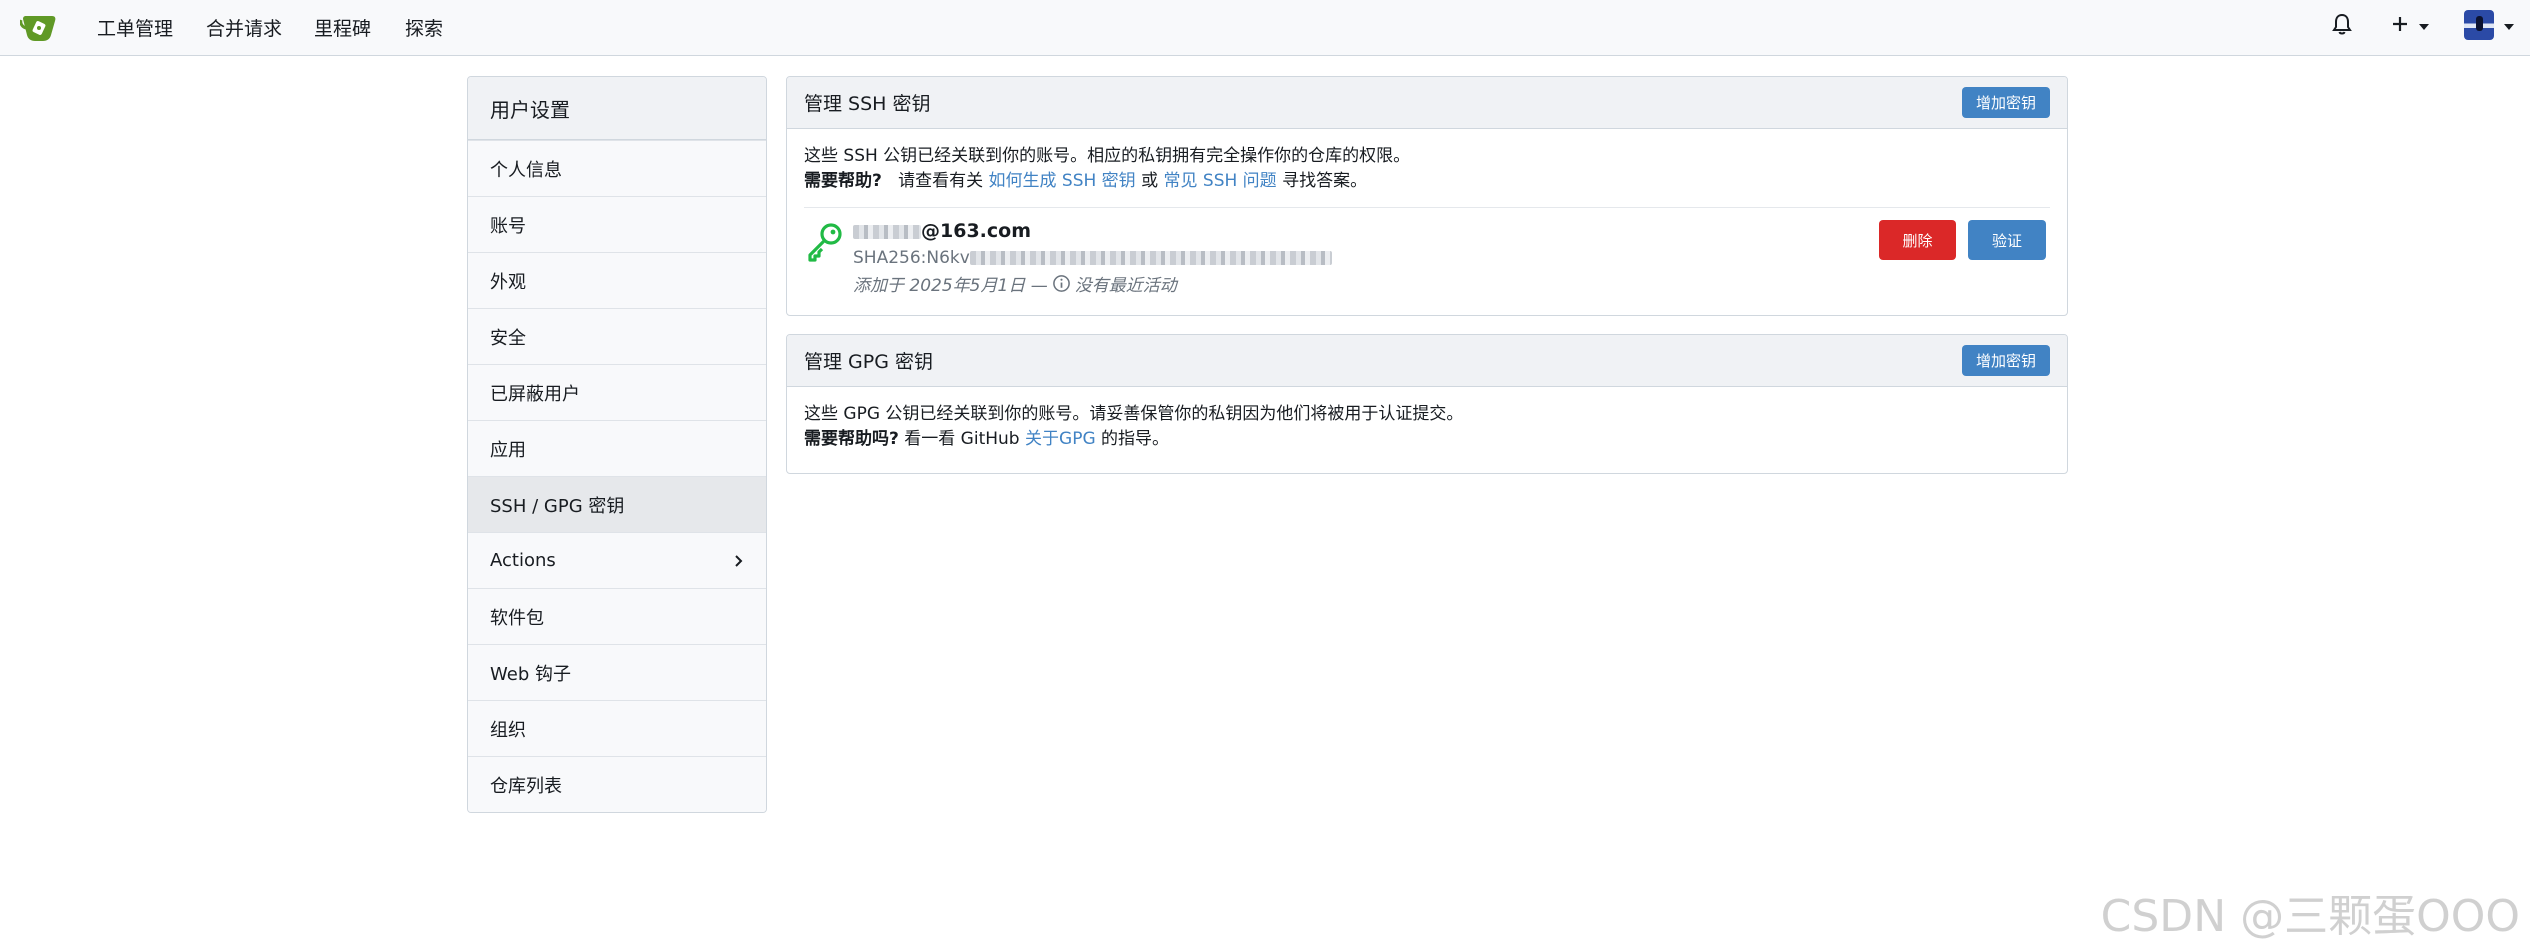 The image size is (2530, 946). What do you see at coordinates (617, 224) in the screenshot?
I see `sidebar-item-account: 账号` at bounding box center [617, 224].